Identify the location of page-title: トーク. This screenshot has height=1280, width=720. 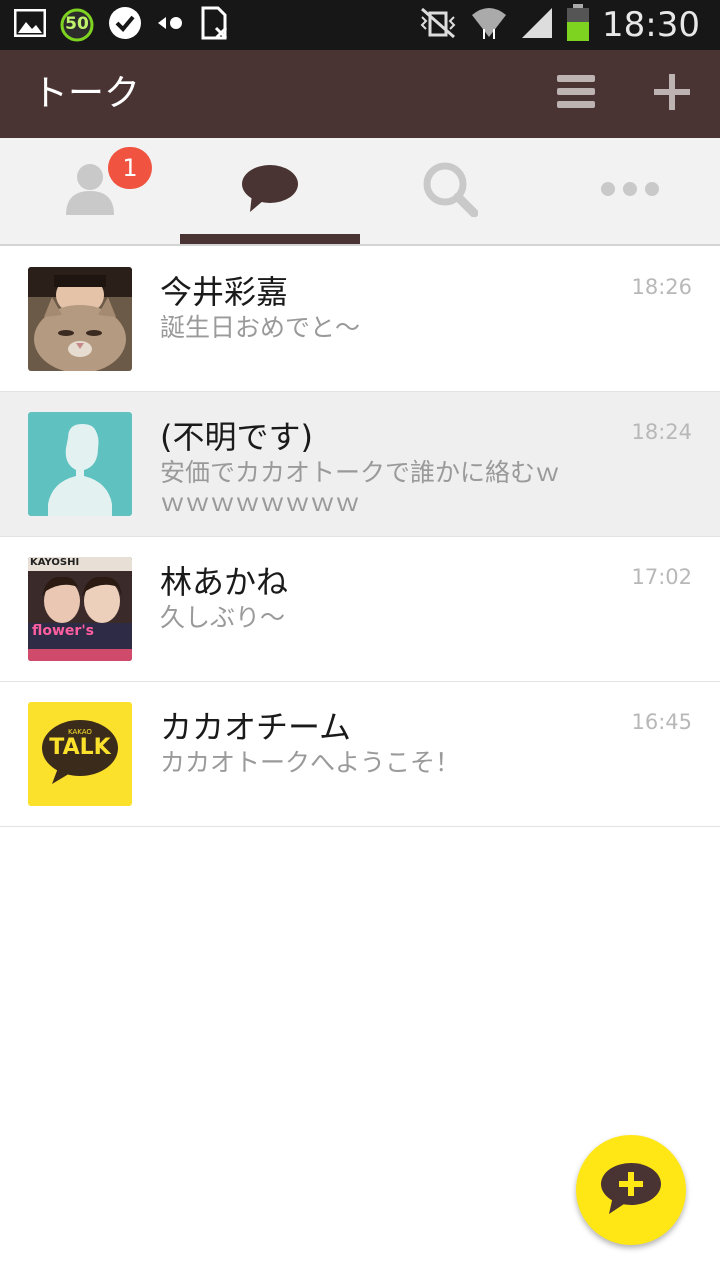
(86, 93).